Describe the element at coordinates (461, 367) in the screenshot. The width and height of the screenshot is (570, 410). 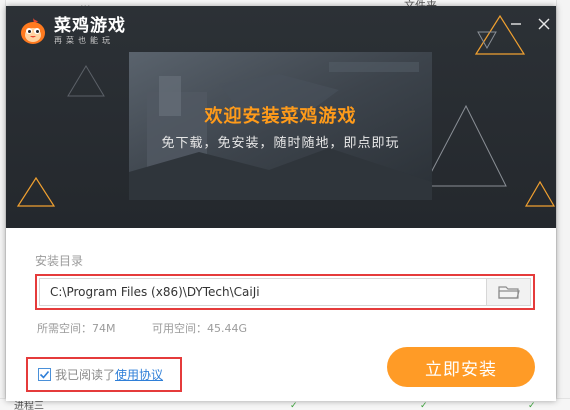
I see `install-now-button: 立即安装` at that location.